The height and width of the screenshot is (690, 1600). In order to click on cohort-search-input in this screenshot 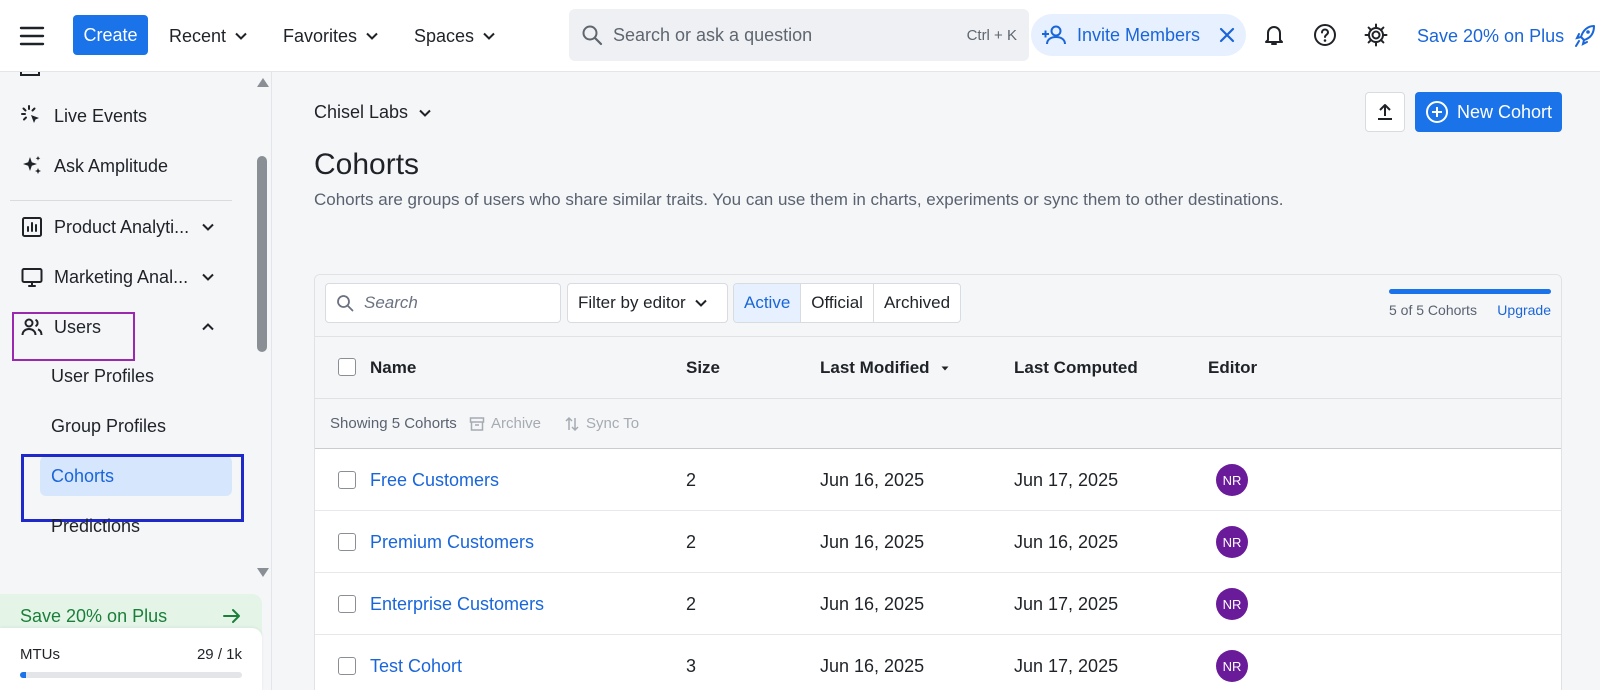, I will do `click(454, 303)`.